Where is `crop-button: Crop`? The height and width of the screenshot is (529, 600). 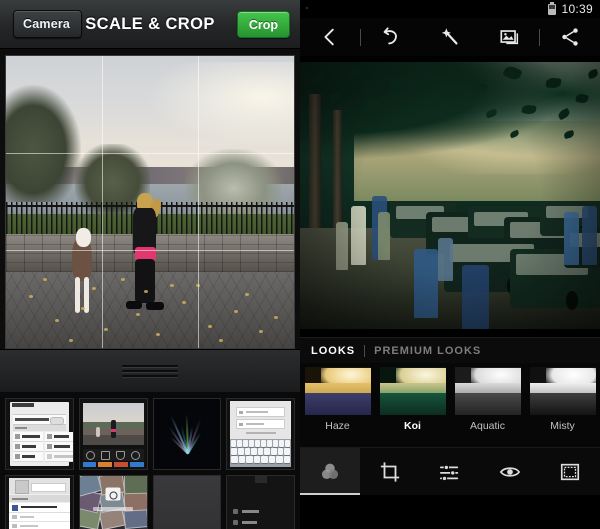
crop-button: Crop is located at coordinates (263, 24).